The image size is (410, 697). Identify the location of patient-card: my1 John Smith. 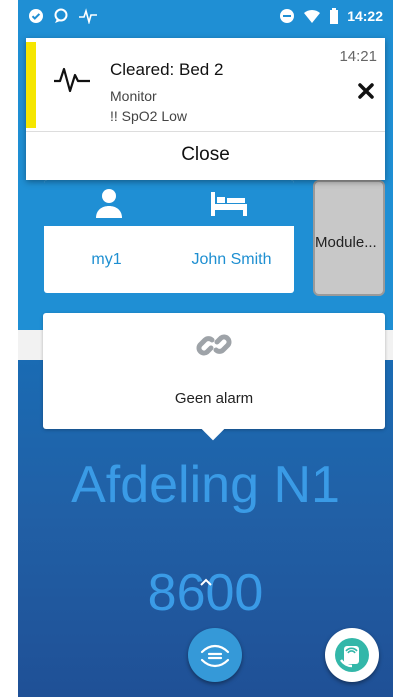
(169, 236).